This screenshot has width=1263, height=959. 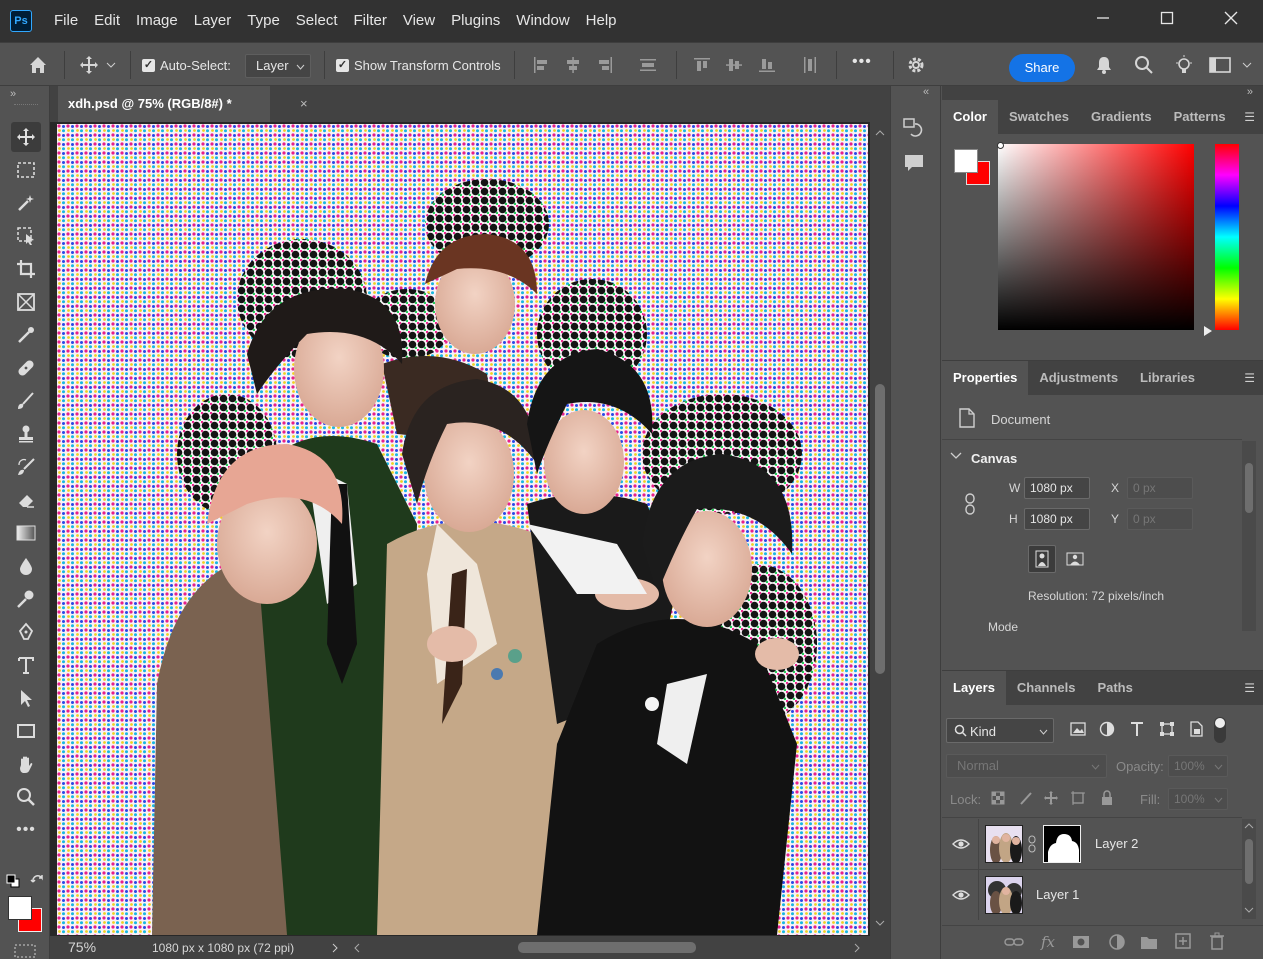 What do you see at coordinates (1198, 799) in the screenshot?
I see `fill-field: 100%` at bounding box center [1198, 799].